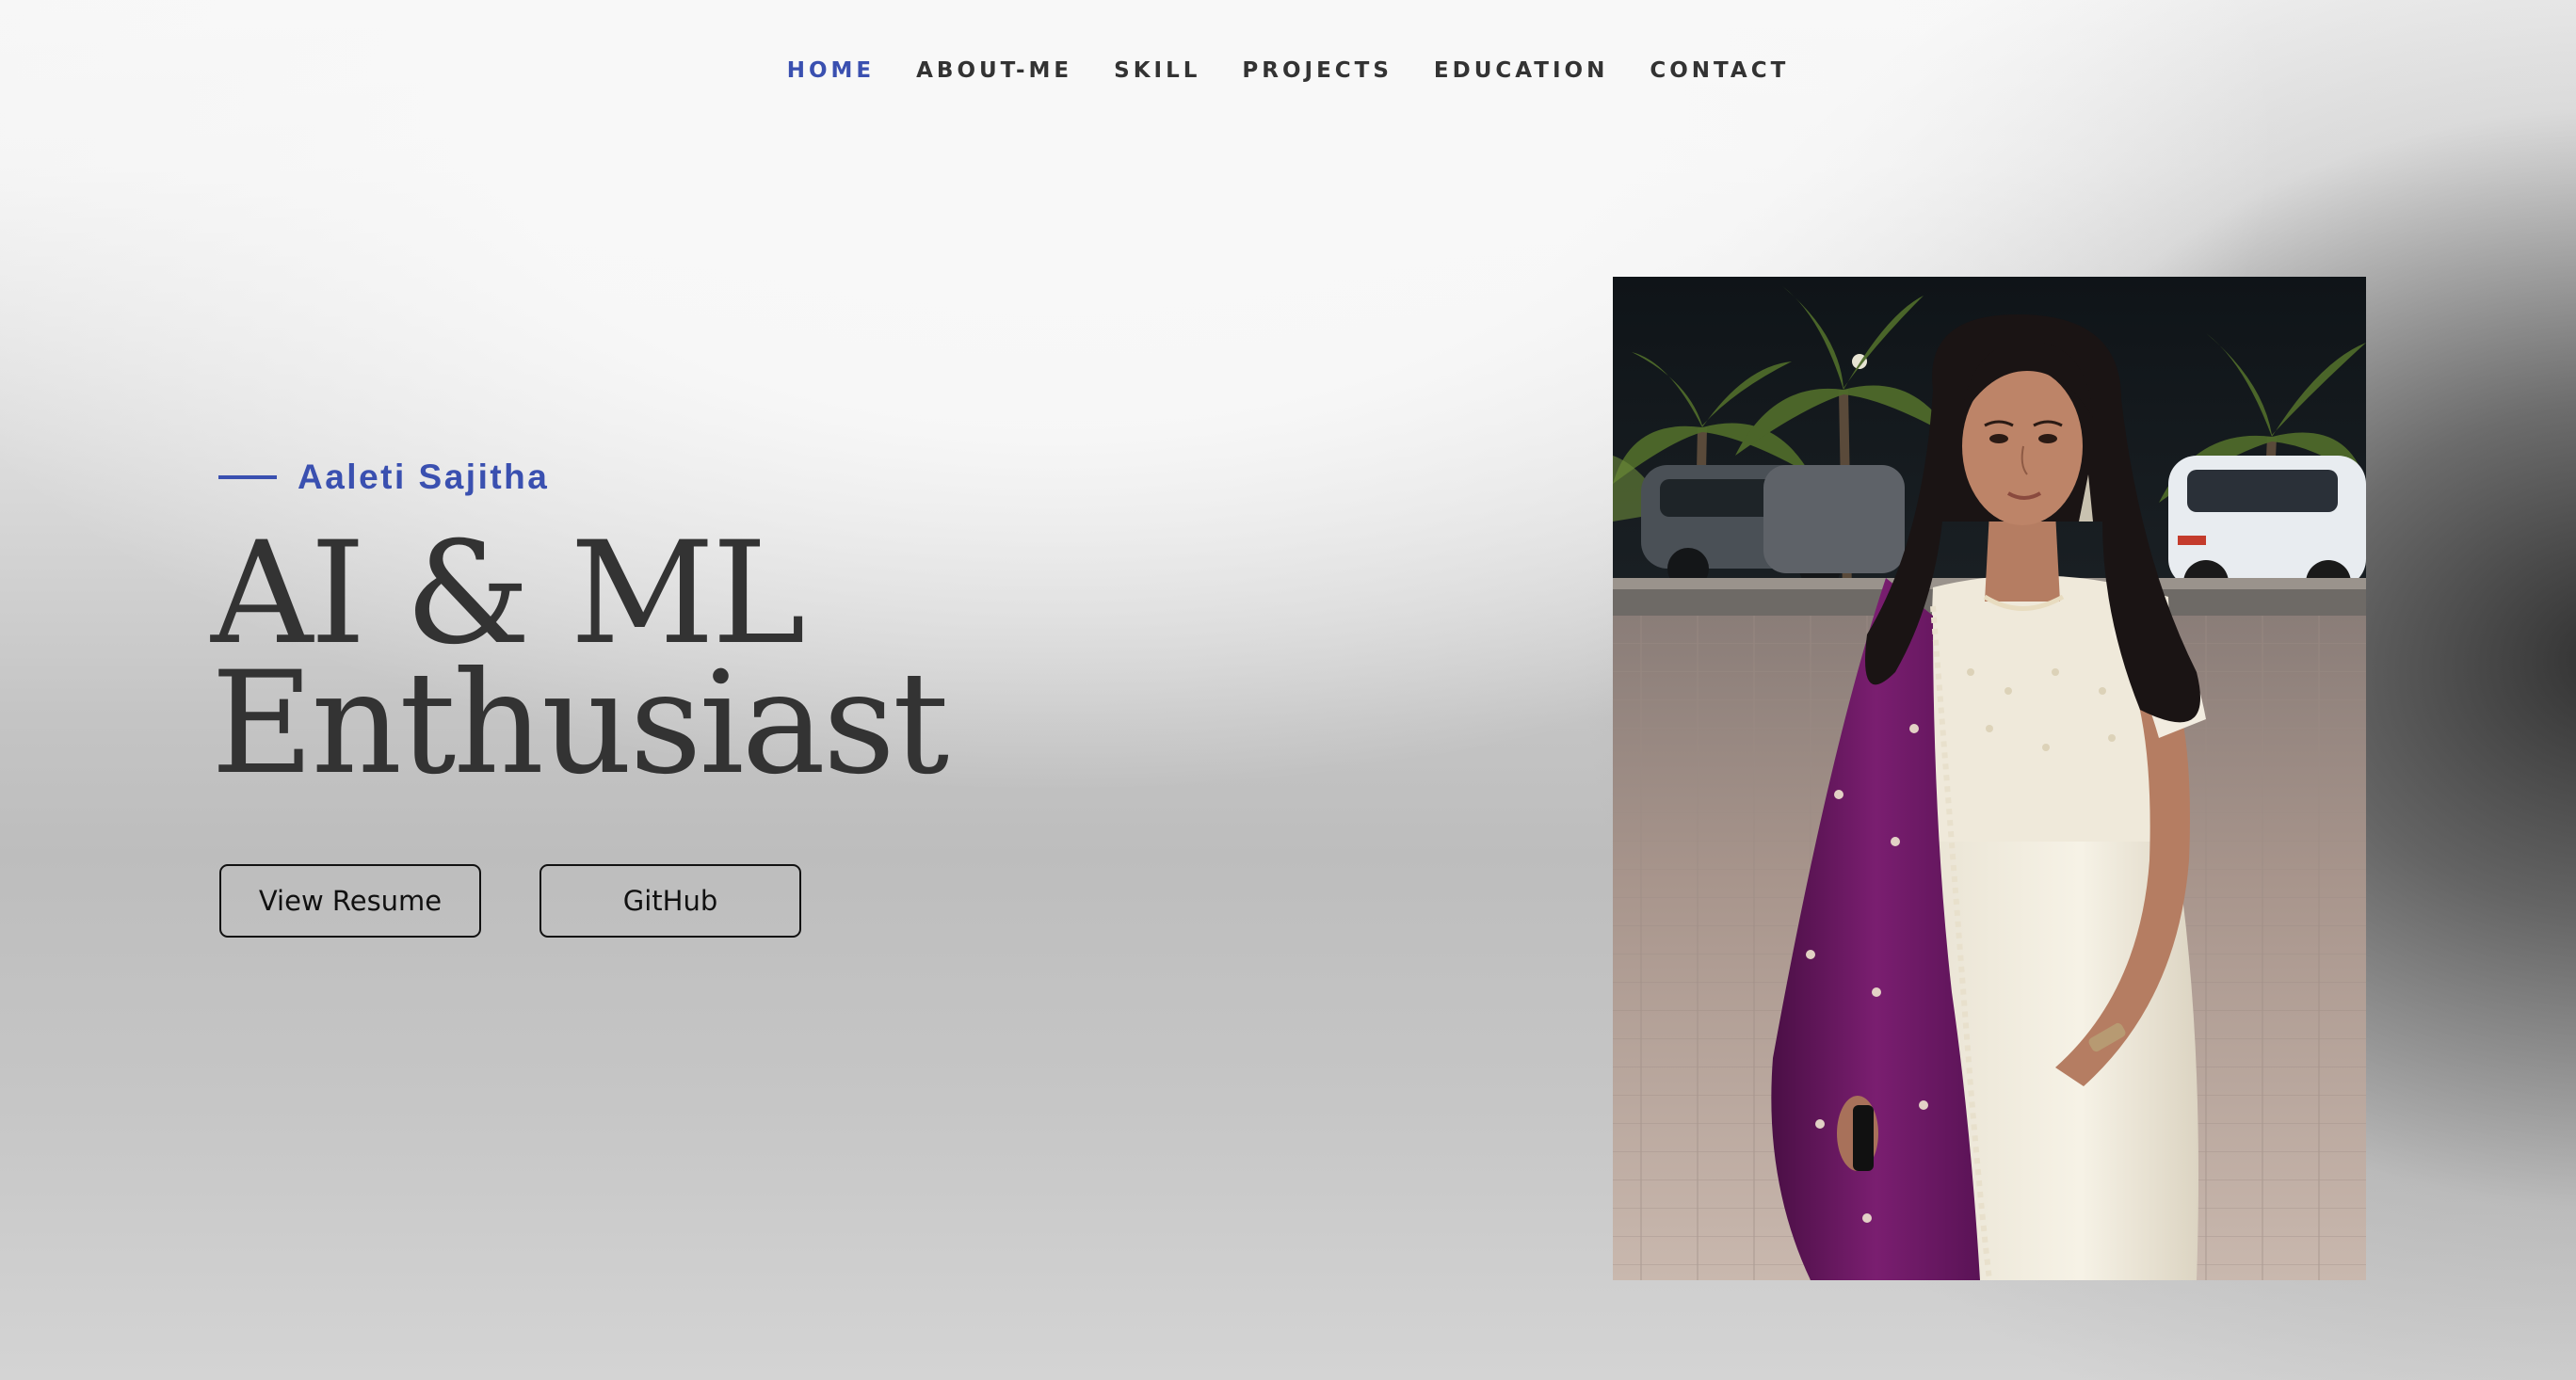 The height and width of the screenshot is (1380, 2576). I want to click on hero-name: Aaleti Sajitha, so click(424, 476).